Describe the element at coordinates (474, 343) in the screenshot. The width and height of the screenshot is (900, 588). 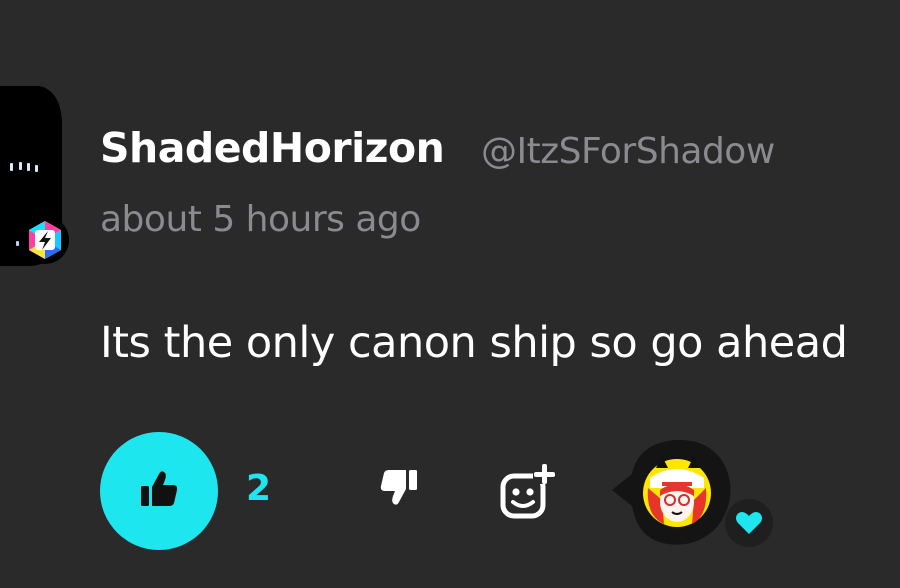
I see `comment-text: Its the only canon ship so go ahead` at that location.